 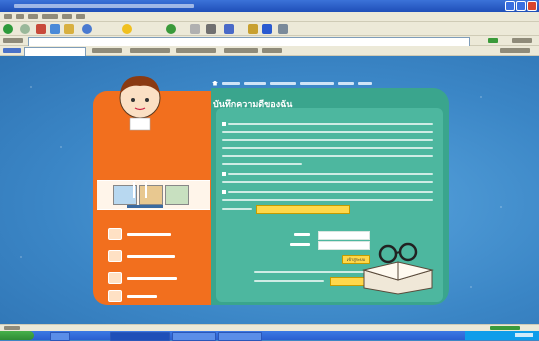 I want to click on home-icon, so click(x=69, y=29).